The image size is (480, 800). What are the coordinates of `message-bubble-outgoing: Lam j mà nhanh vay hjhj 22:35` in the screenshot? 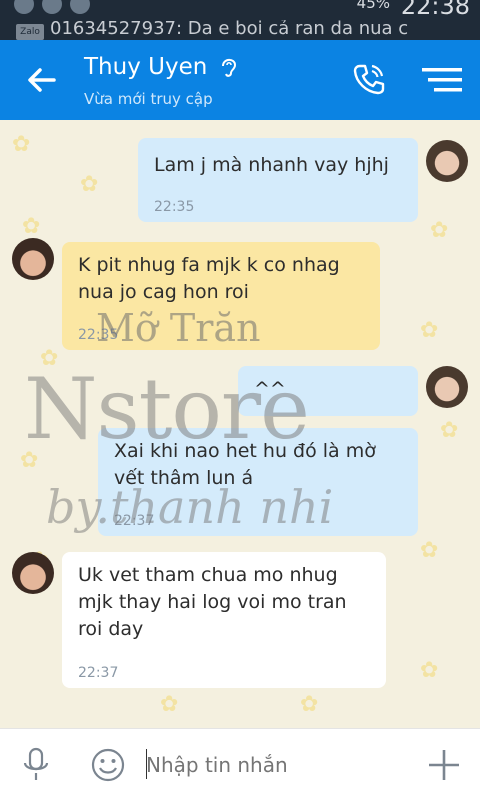 It's located at (278, 180).